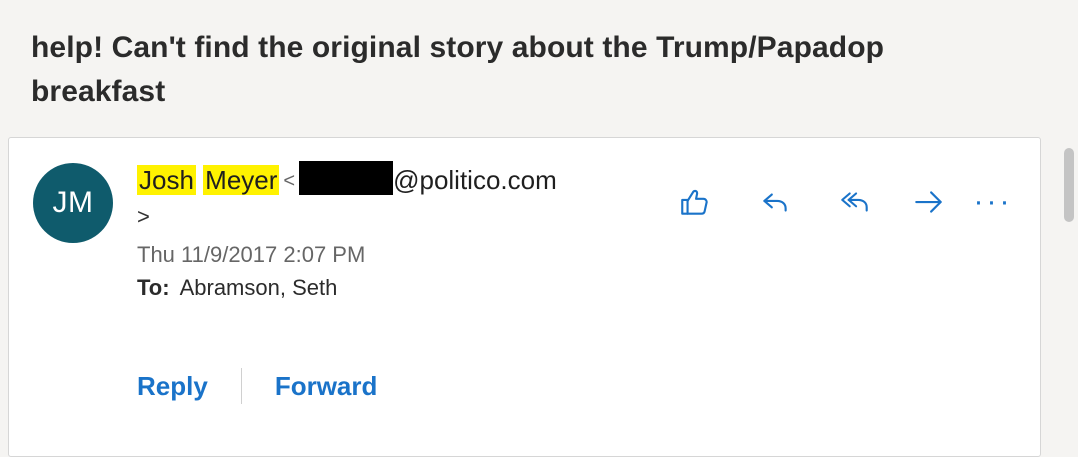 This screenshot has width=1078, height=457. I want to click on thumbs-up-icon, so click(694, 202).